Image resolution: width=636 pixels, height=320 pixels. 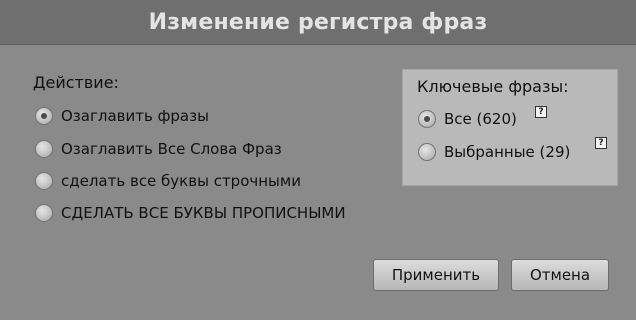 I want to click on cancel-button: Отмена, so click(x=560, y=275).